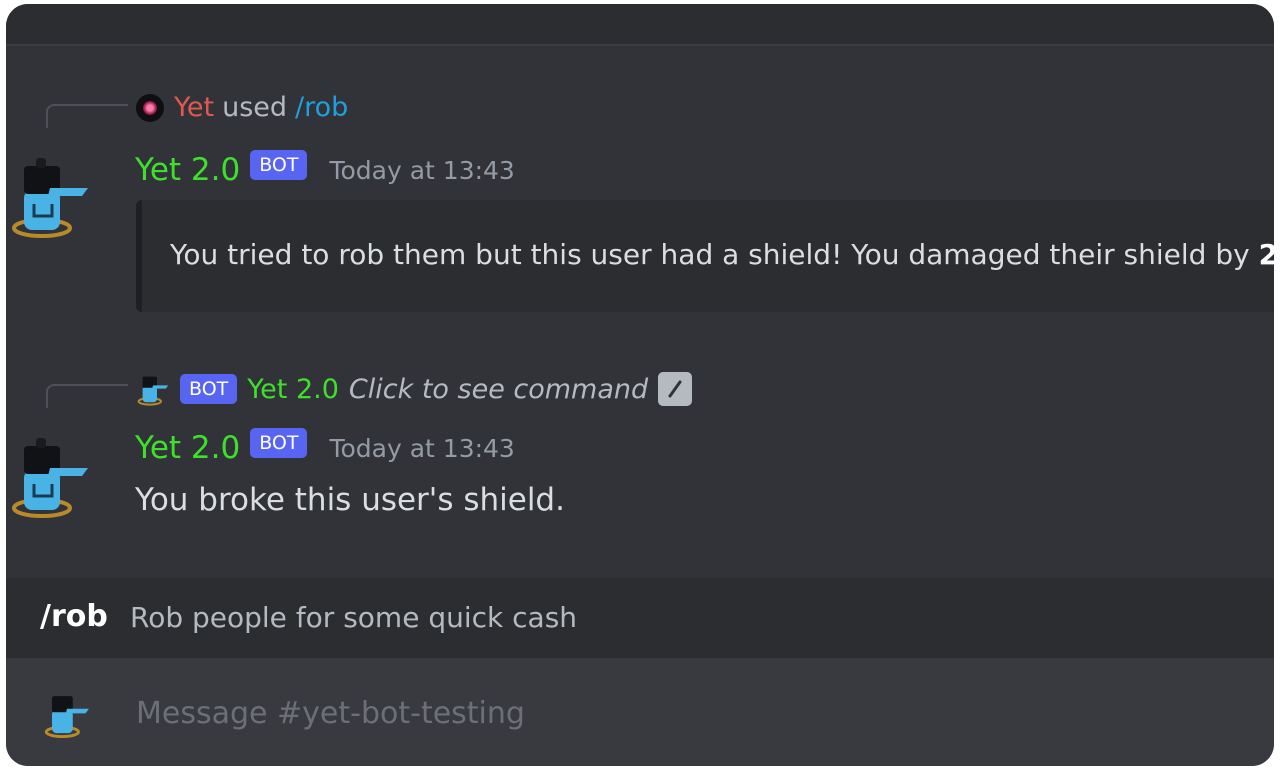 This screenshot has height=770, width=1280. I want to click on reply-preview: Yet used /rob, so click(242, 107).